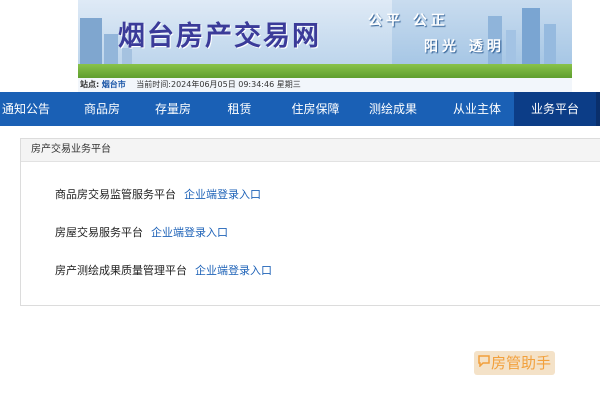 Image resolution: width=600 pixels, height=400 pixels. I want to click on main-nav: 通知公告 商品房 存量房 租赁 住房保障 测绘成果 从业主体 业务平台, so click(300, 109).